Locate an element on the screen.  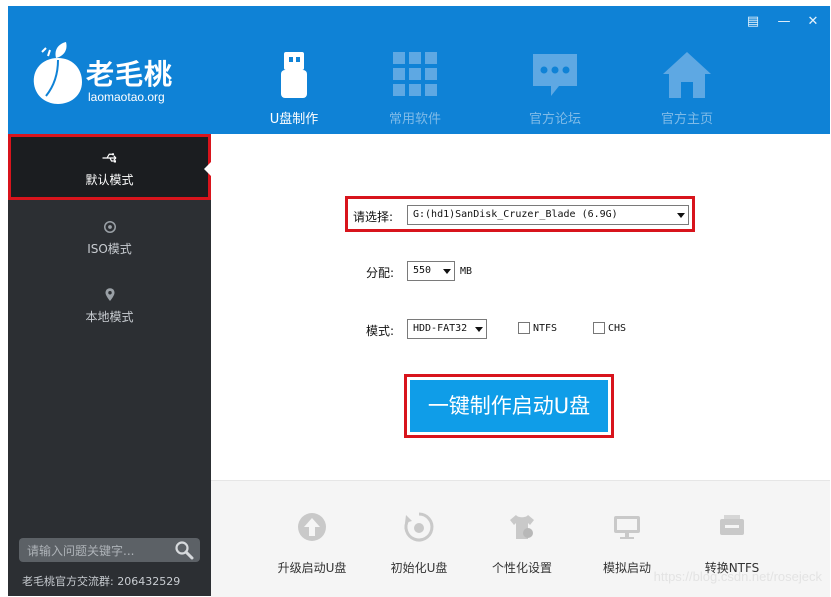
mode-label: 模式: is located at coordinates (380, 331).